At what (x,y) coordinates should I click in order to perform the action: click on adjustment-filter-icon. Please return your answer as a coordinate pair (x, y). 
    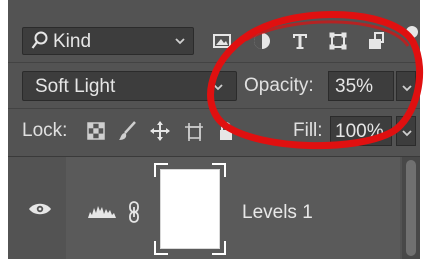
    Looking at the image, I should click on (262, 41).